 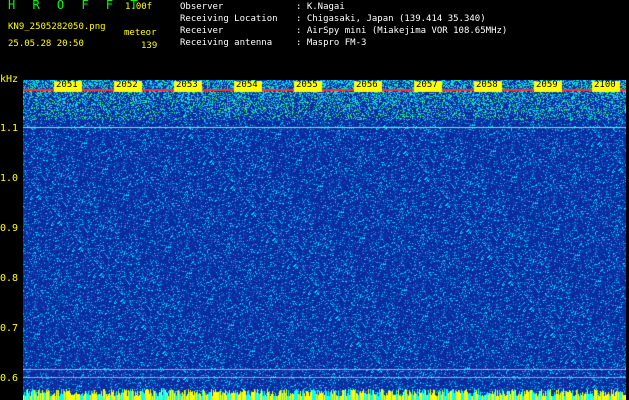 What do you see at coordinates (9, 328) in the screenshot?
I see `y-tick-label: 0.7` at bounding box center [9, 328].